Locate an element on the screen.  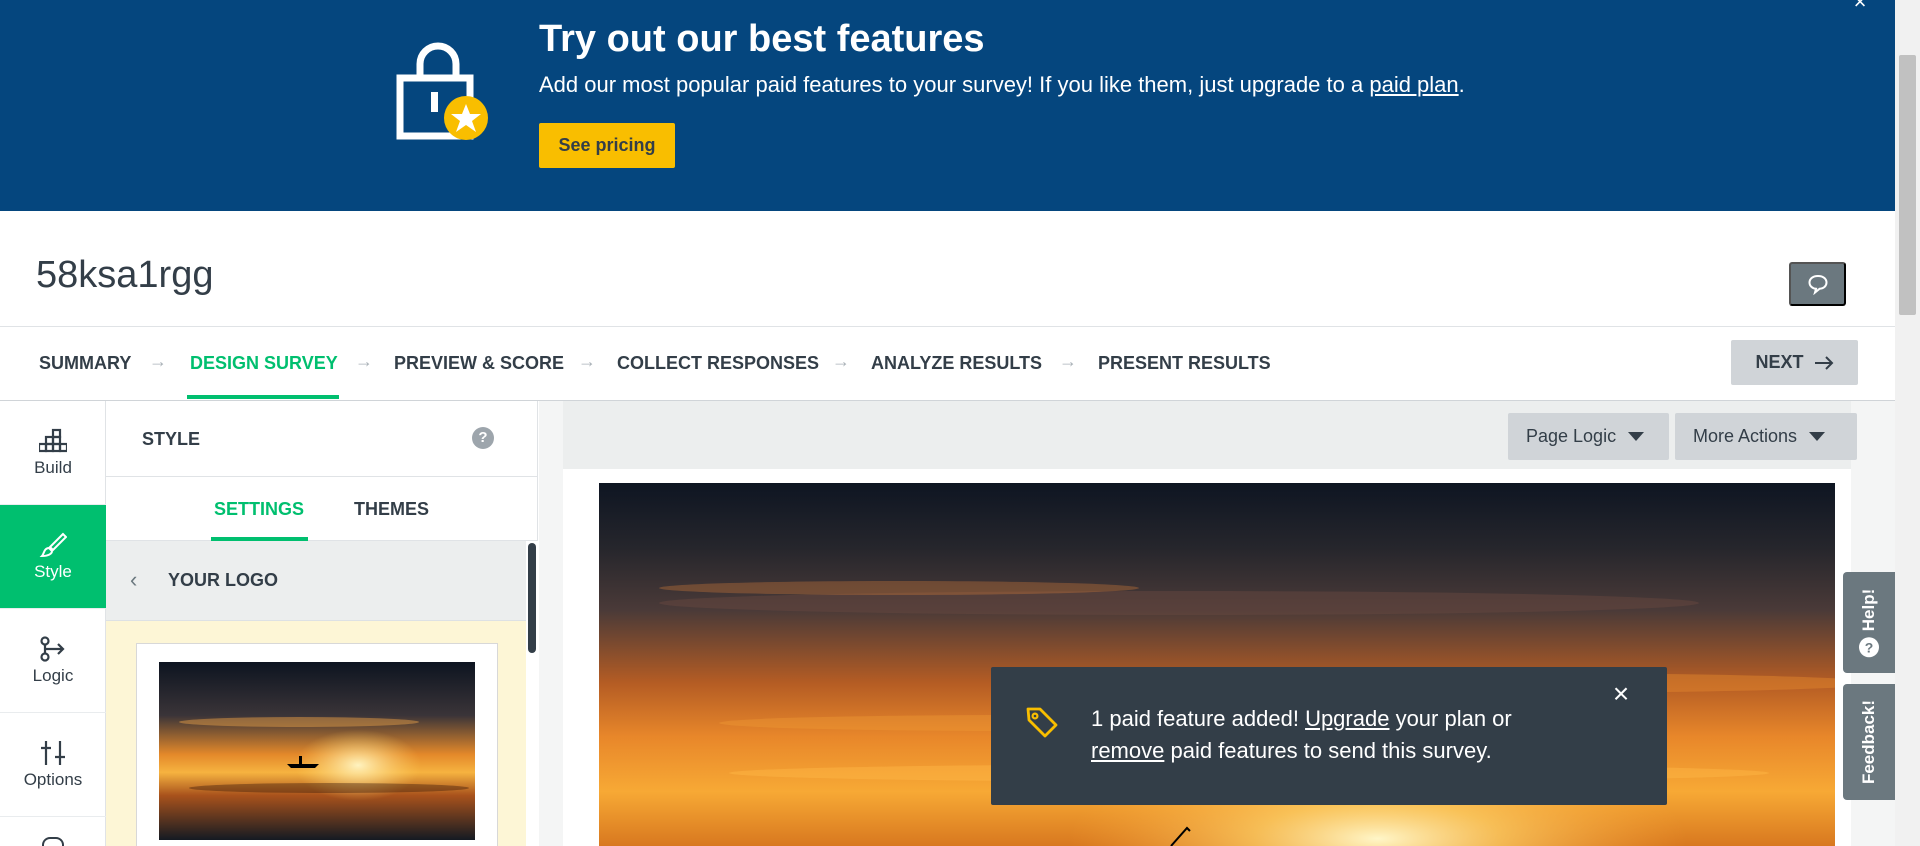
comments-button is located at coordinates (1817, 284).